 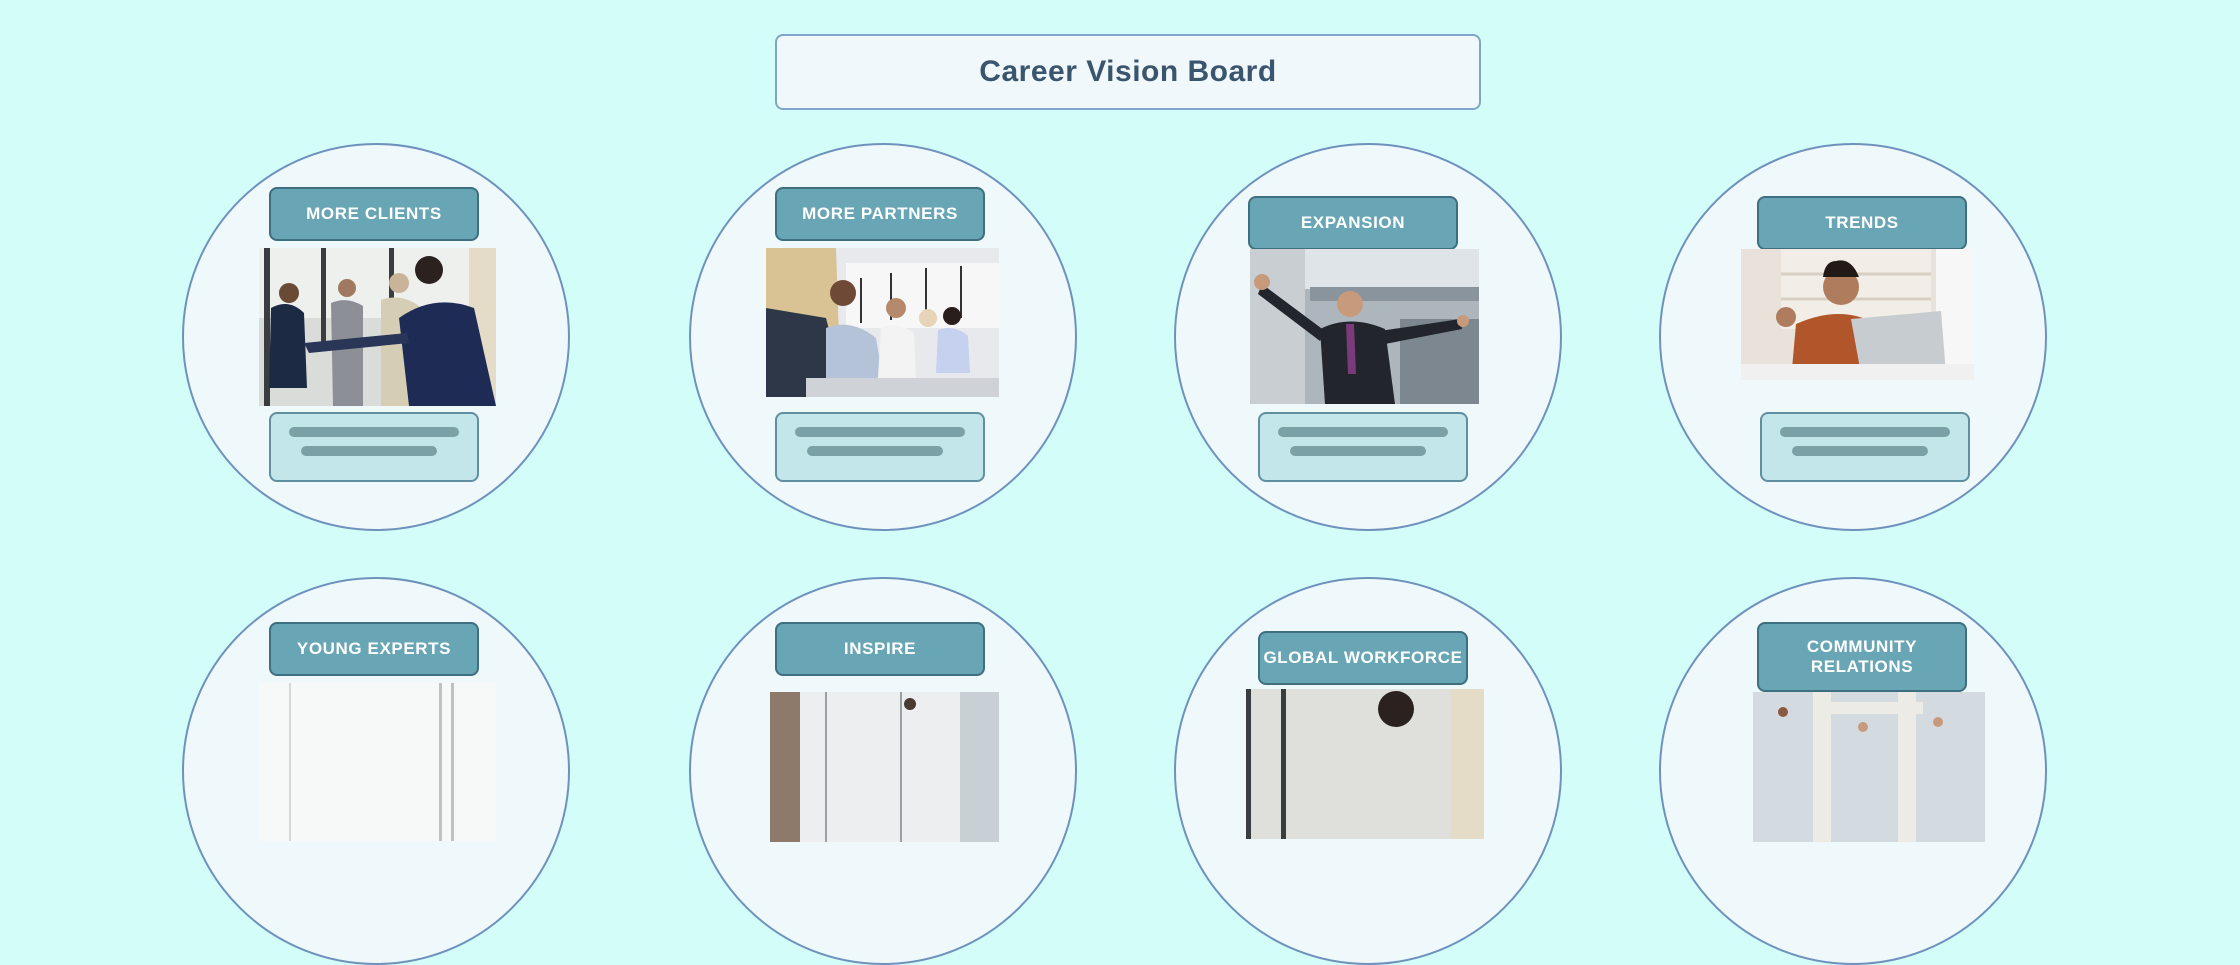 I want to click on goal-circle-trends: TRENDS, so click(x=1853, y=337).